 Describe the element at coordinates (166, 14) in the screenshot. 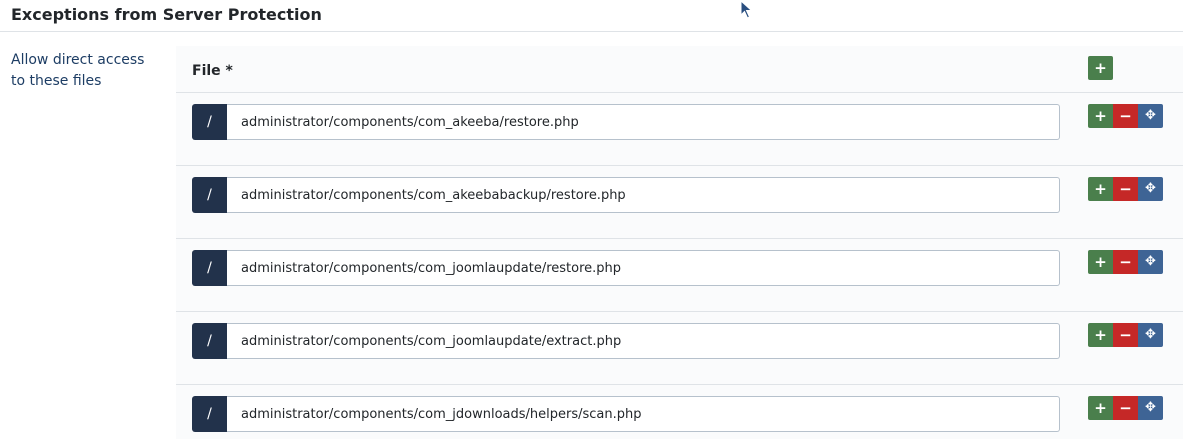

I see `section-title: Exceptions from Server Protection` at that location.